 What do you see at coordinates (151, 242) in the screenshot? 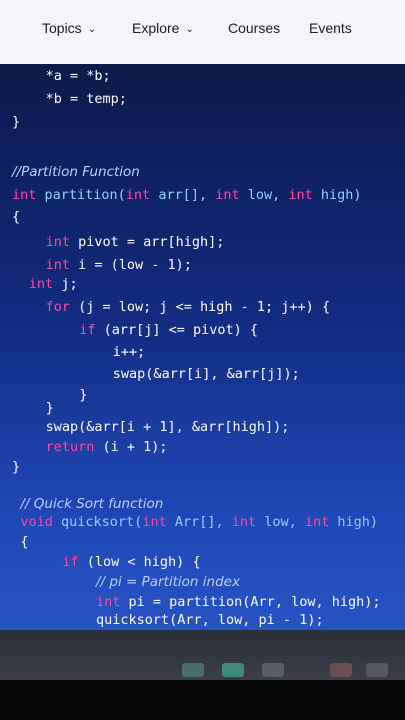
I see `code-token: pivot = arr[high];` at bounding box center [151, 242].